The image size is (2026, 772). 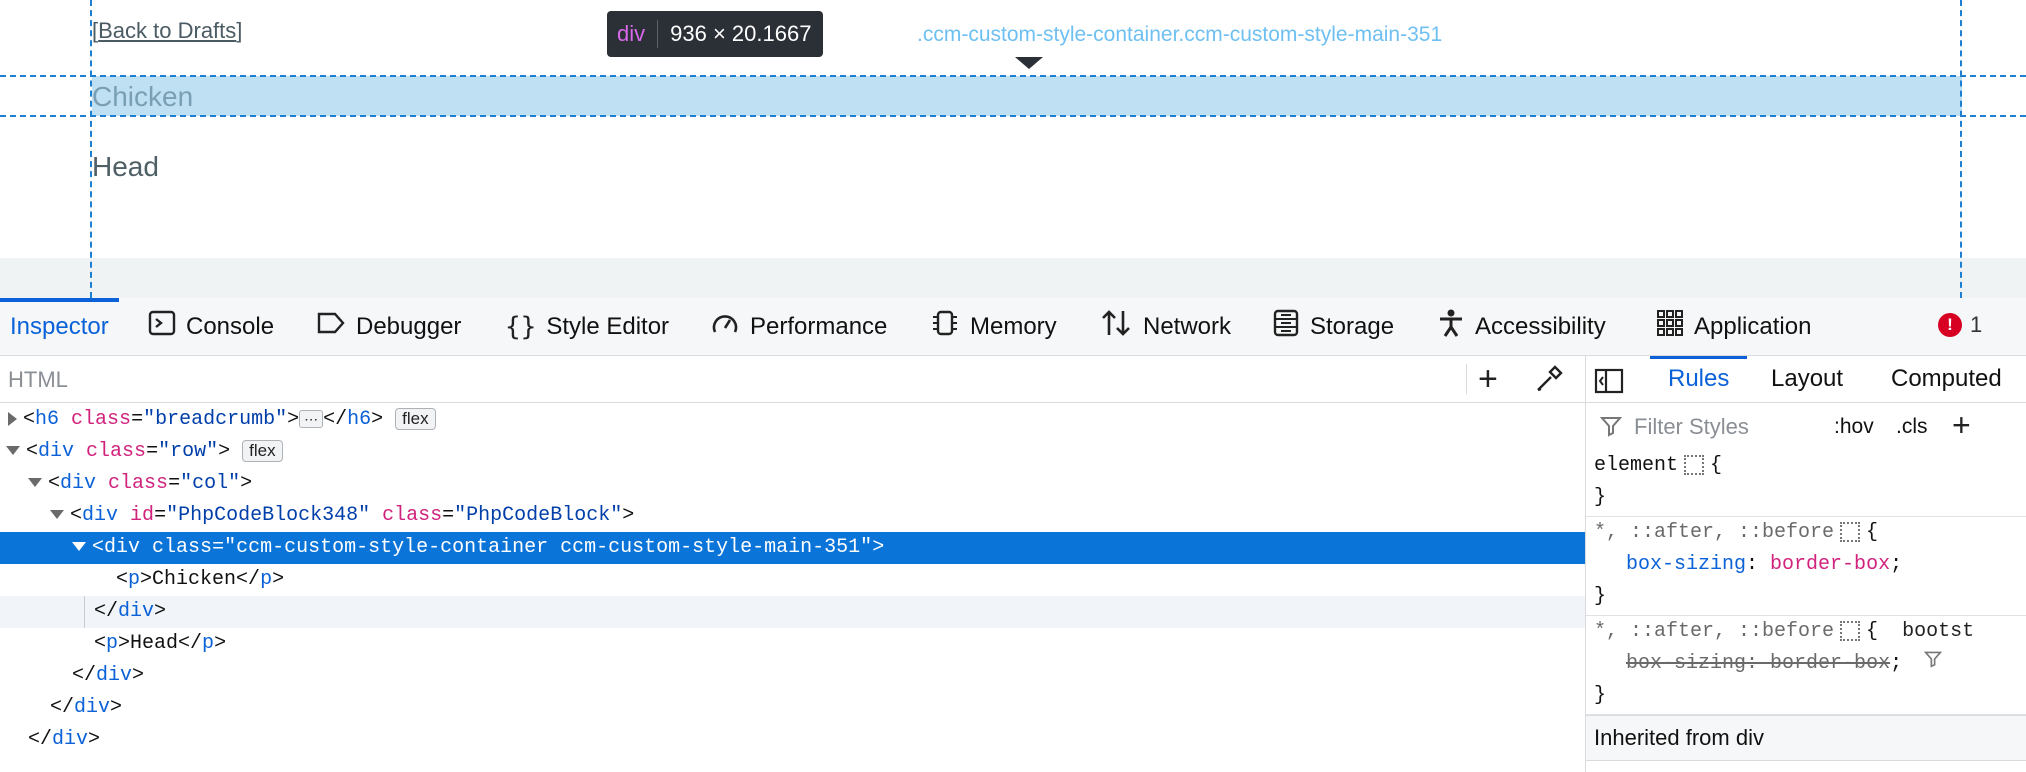 What do you see at coordinates (1013, 76) in the screenshot?
I see `guide-top` at bounding box center [1013, 76].